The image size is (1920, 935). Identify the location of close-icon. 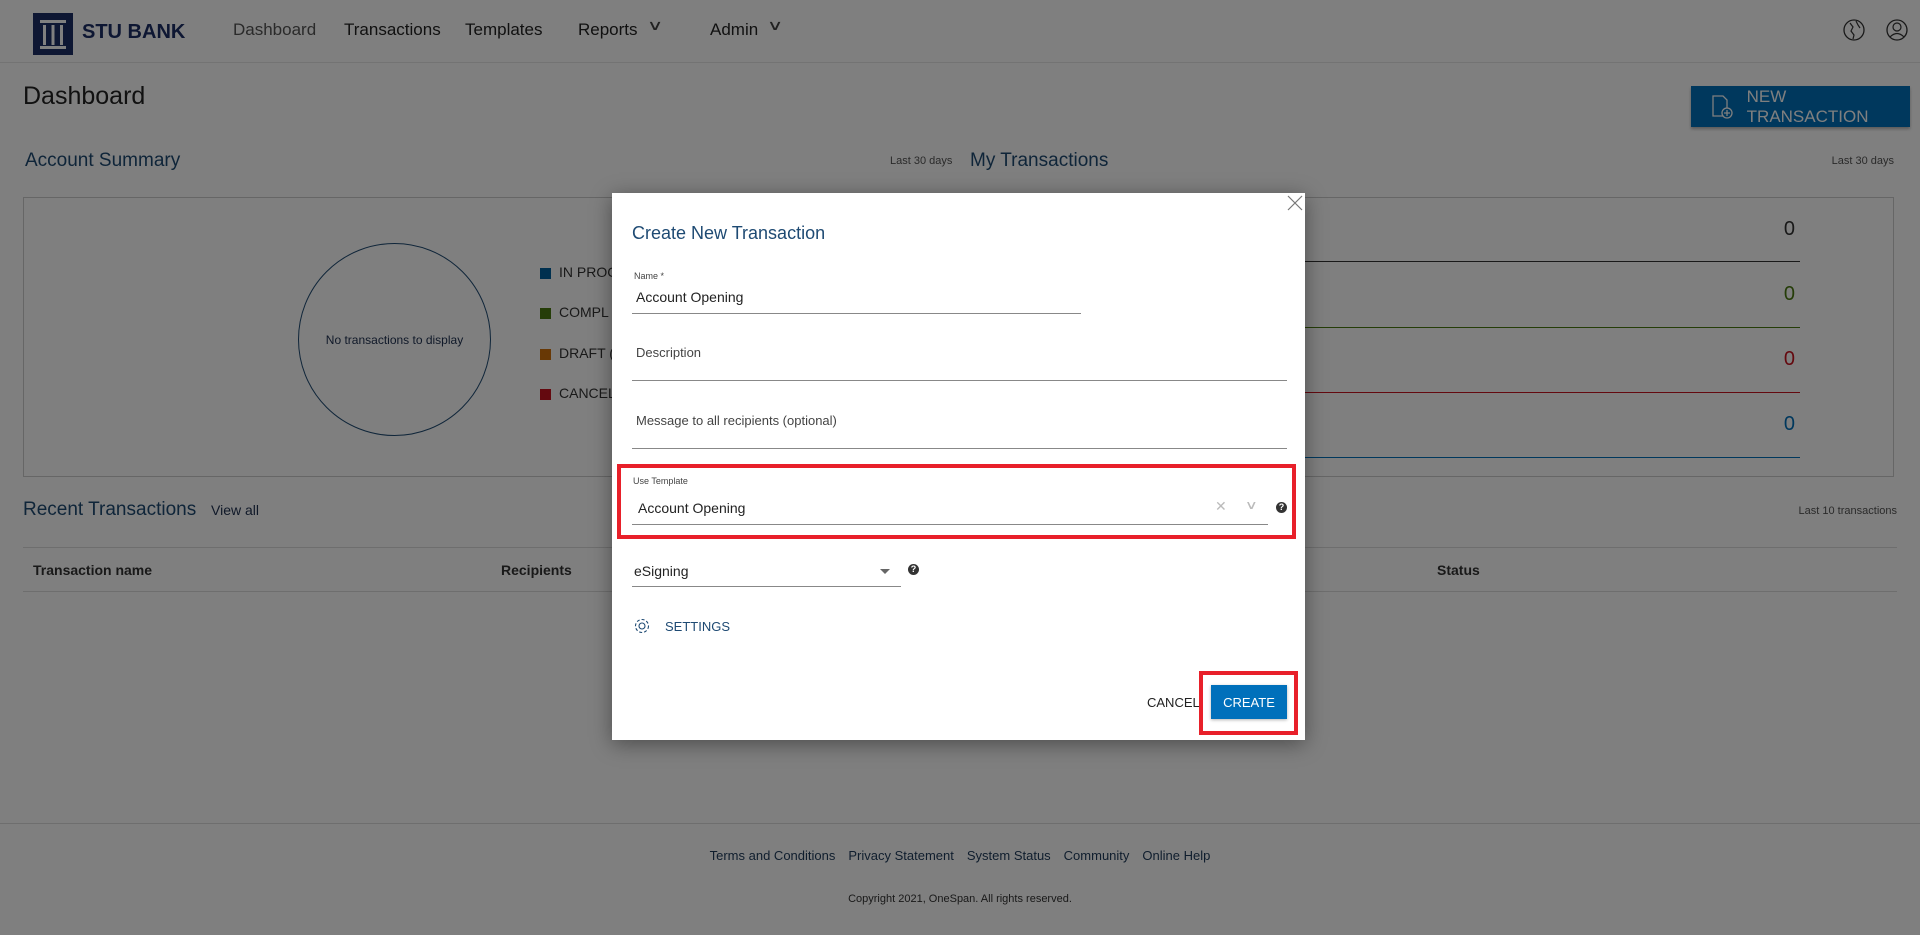
(1295, 205).